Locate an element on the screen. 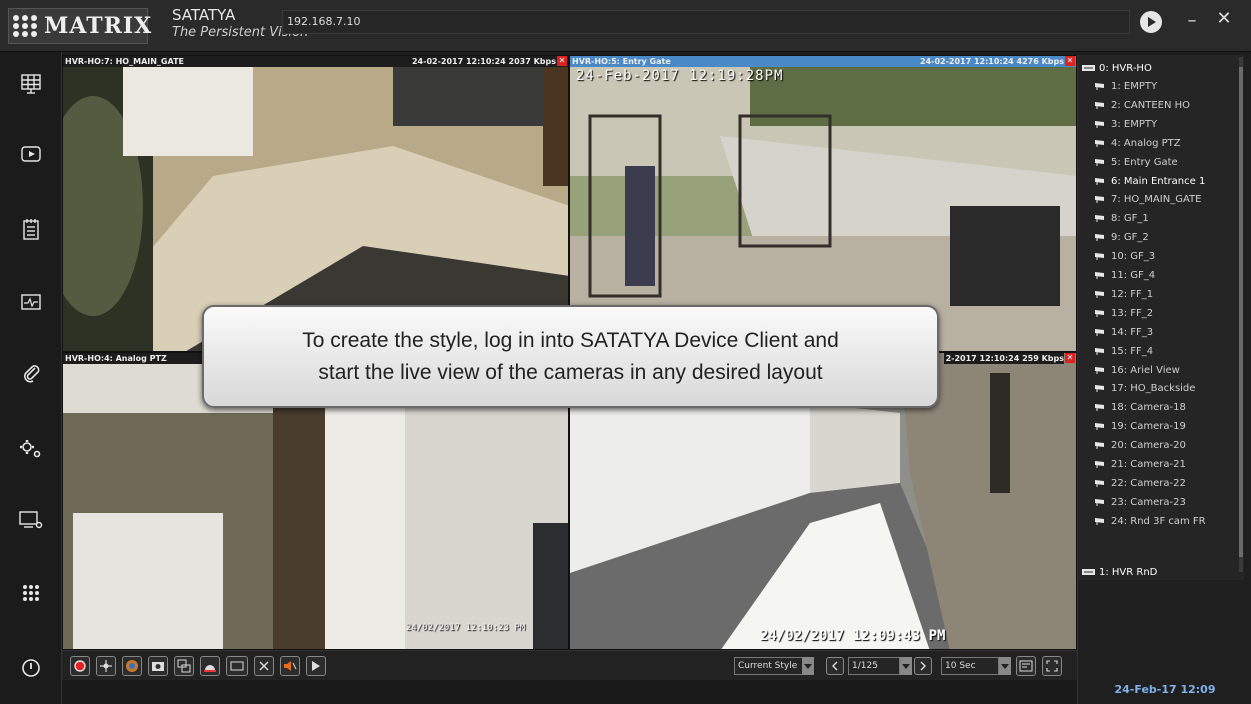  color-adjust-icon is located at coordinates (132, 666).